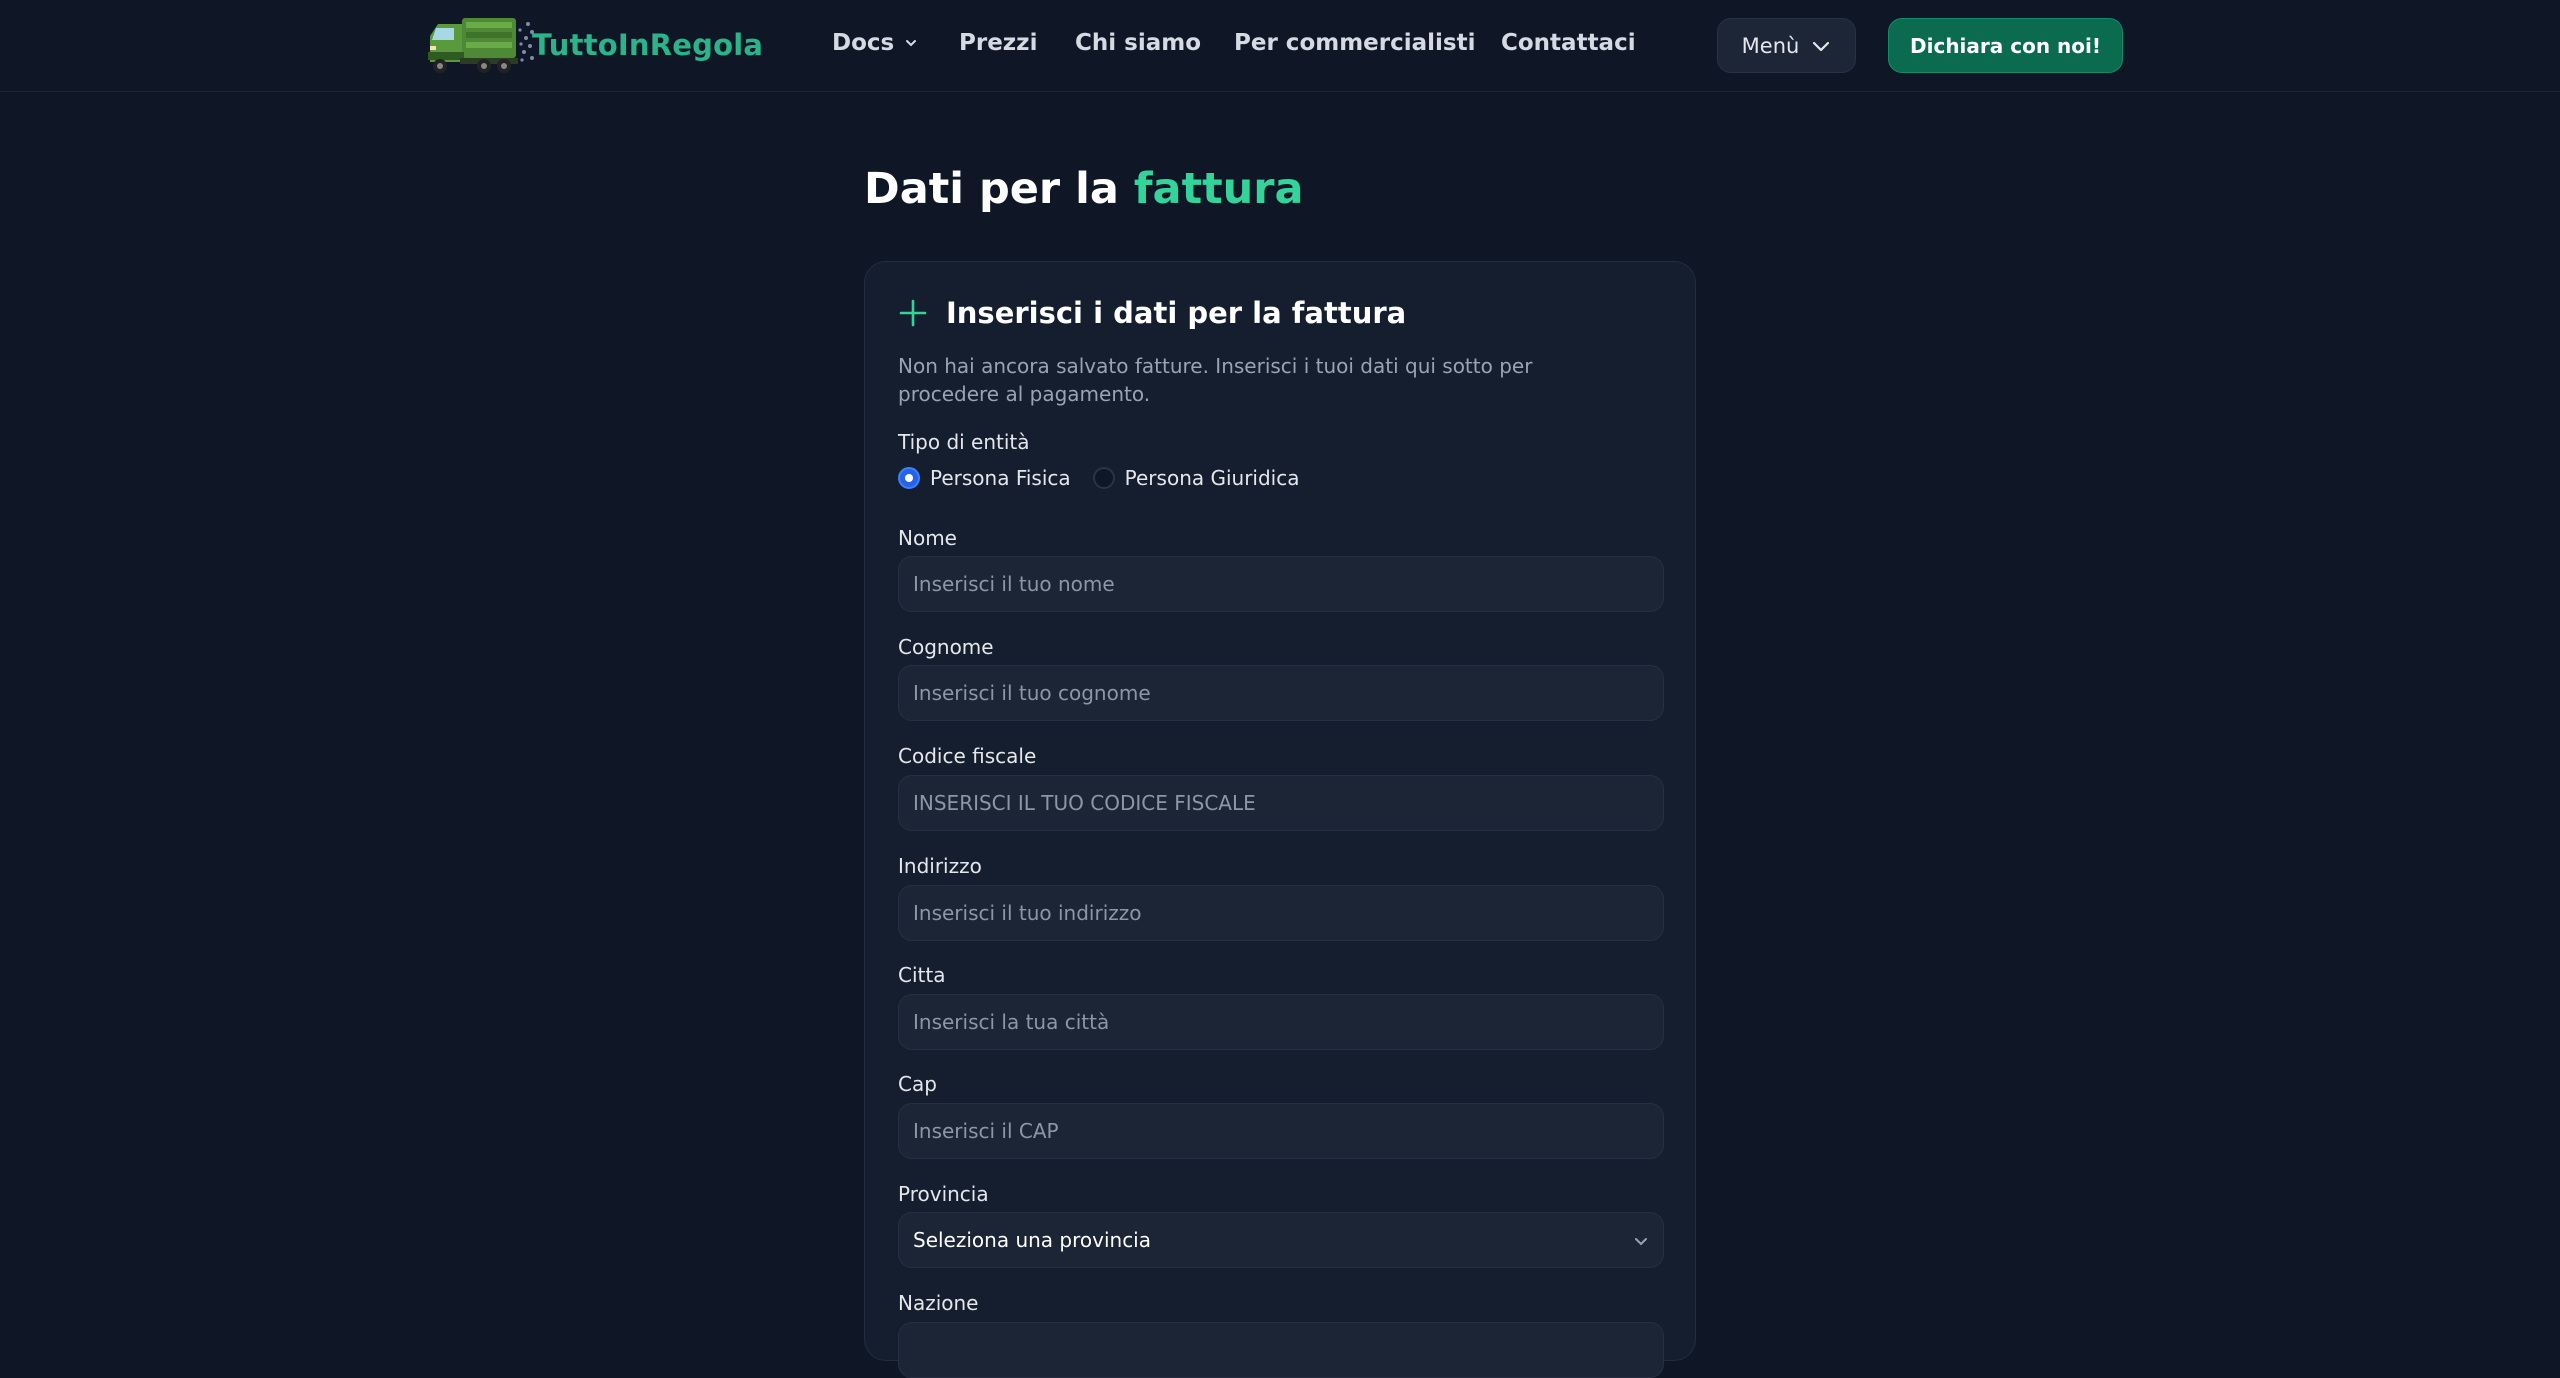 This screenshot has height=1378, width=2560. I want to click on nav-per-commercialisti-label: Per commercialisti, so click(1355, 43).